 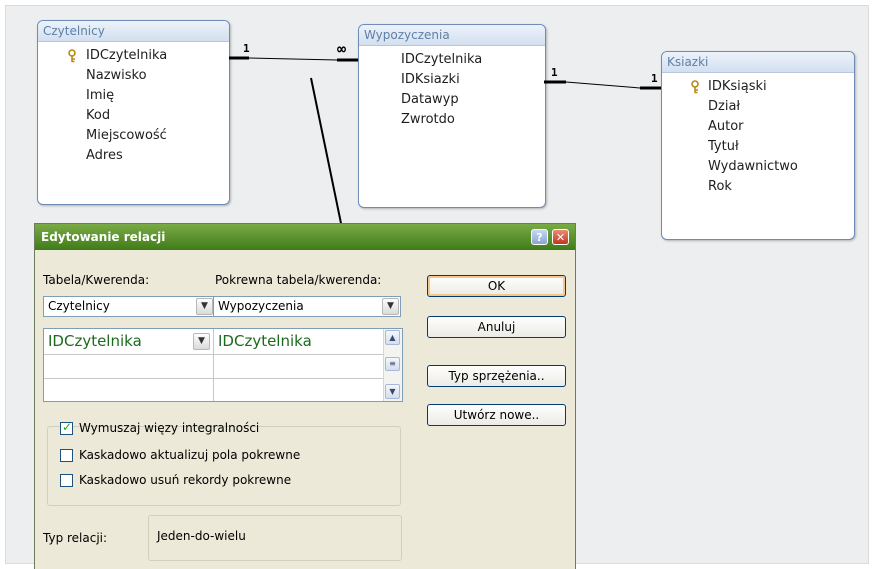 I want to click on table-combobox: Czytelnicy ▼, so click(x=129, y=306).